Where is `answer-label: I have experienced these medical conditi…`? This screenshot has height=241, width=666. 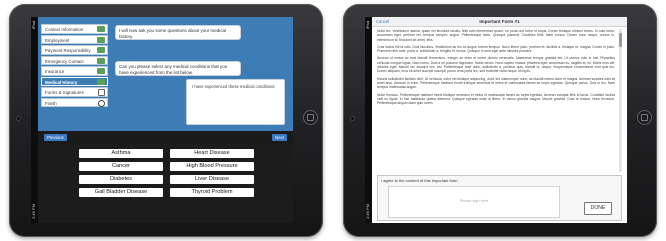
answer-label: I have experienced these medical conditi… is located at coordinates (234, 86).